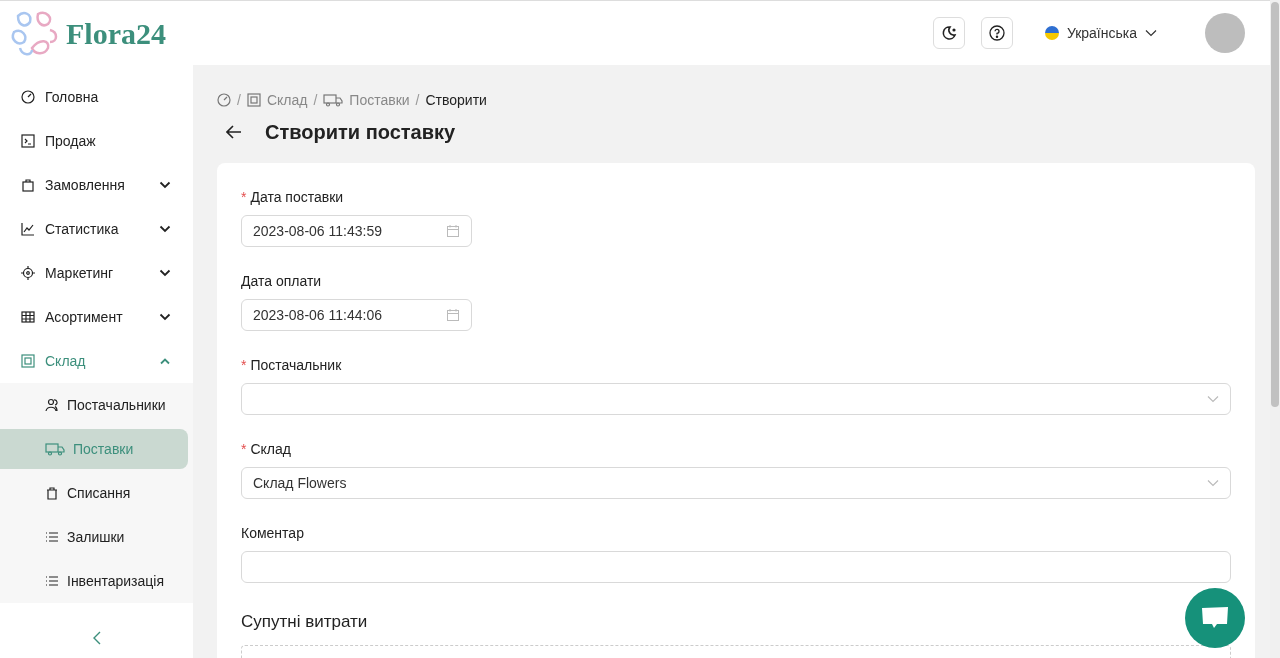 Image resolution: width=1280 pixels, height=658 pixels. What do you see at coordinates (96, 361) in the screenshot?
I see `sidebar-item: Склад` at bounding box center [96, 361].